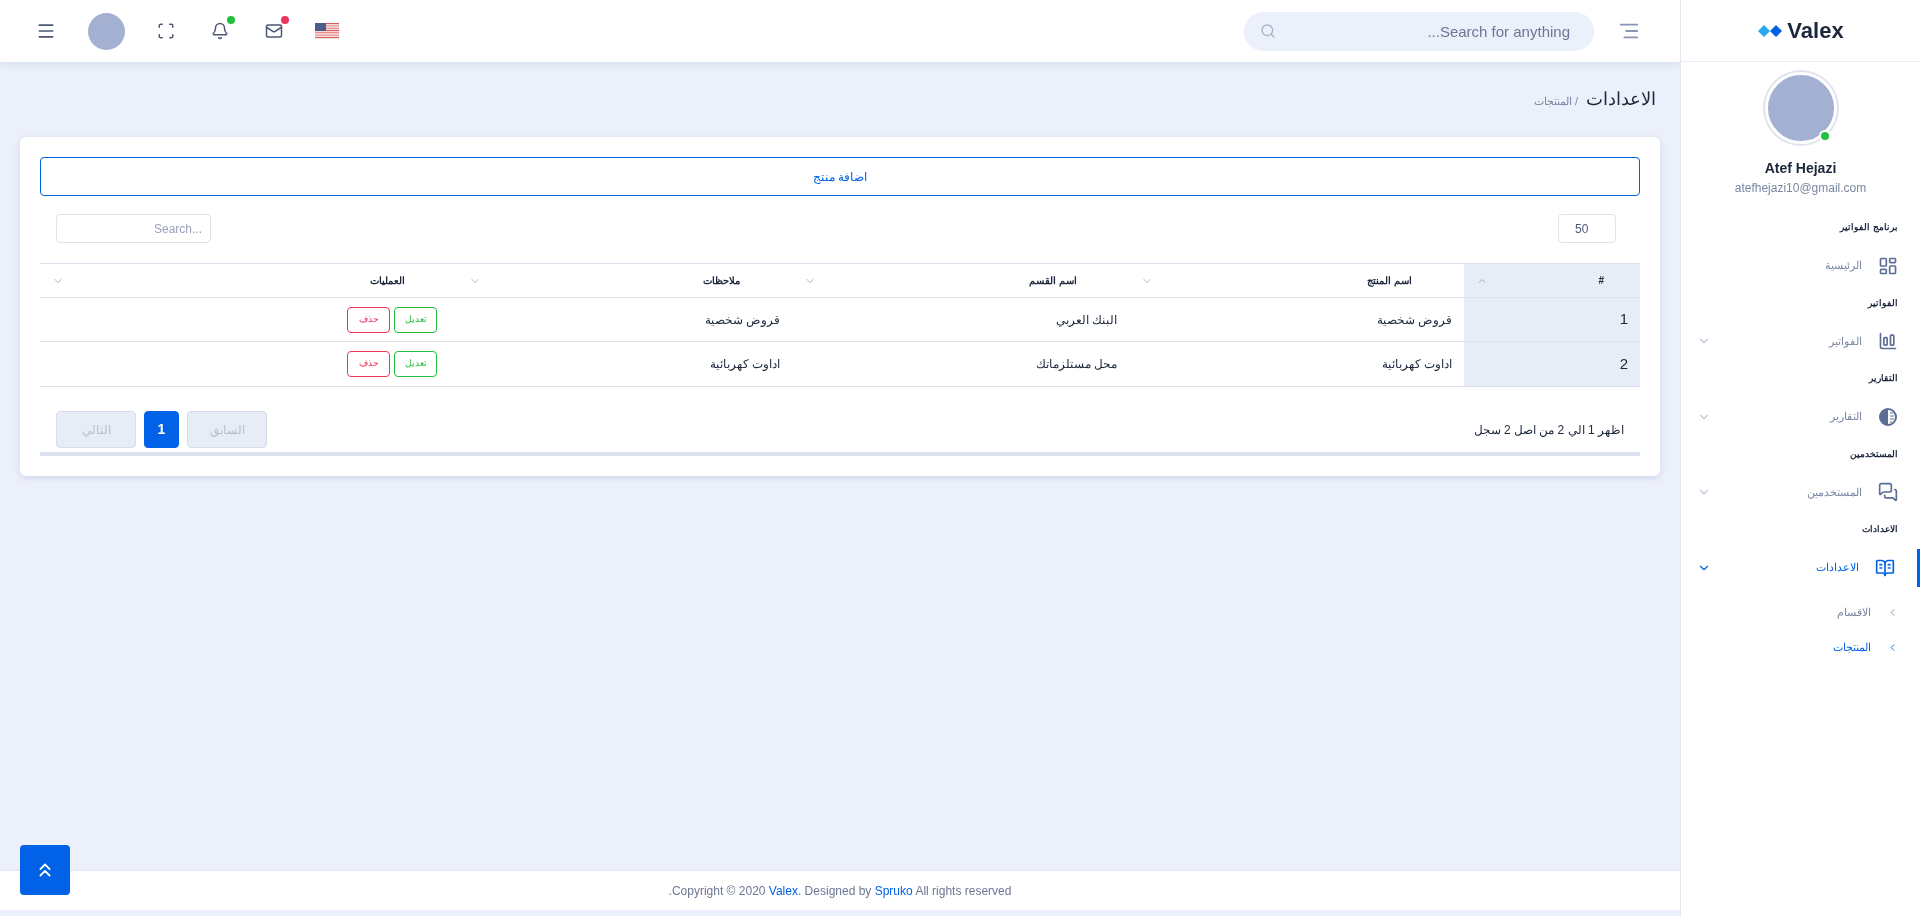 This screenshot has width=1920, height=916. What do you see at coordinates (161, 429) in the screenshot?
I see `page-button: 1` at bounding box center [161, 429].